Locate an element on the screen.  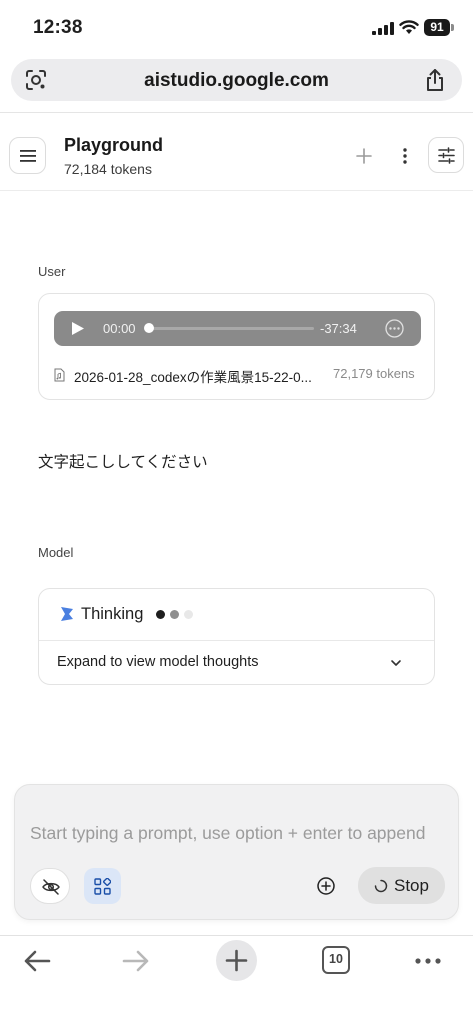
spark-icon is located at coordinates (67, 614).